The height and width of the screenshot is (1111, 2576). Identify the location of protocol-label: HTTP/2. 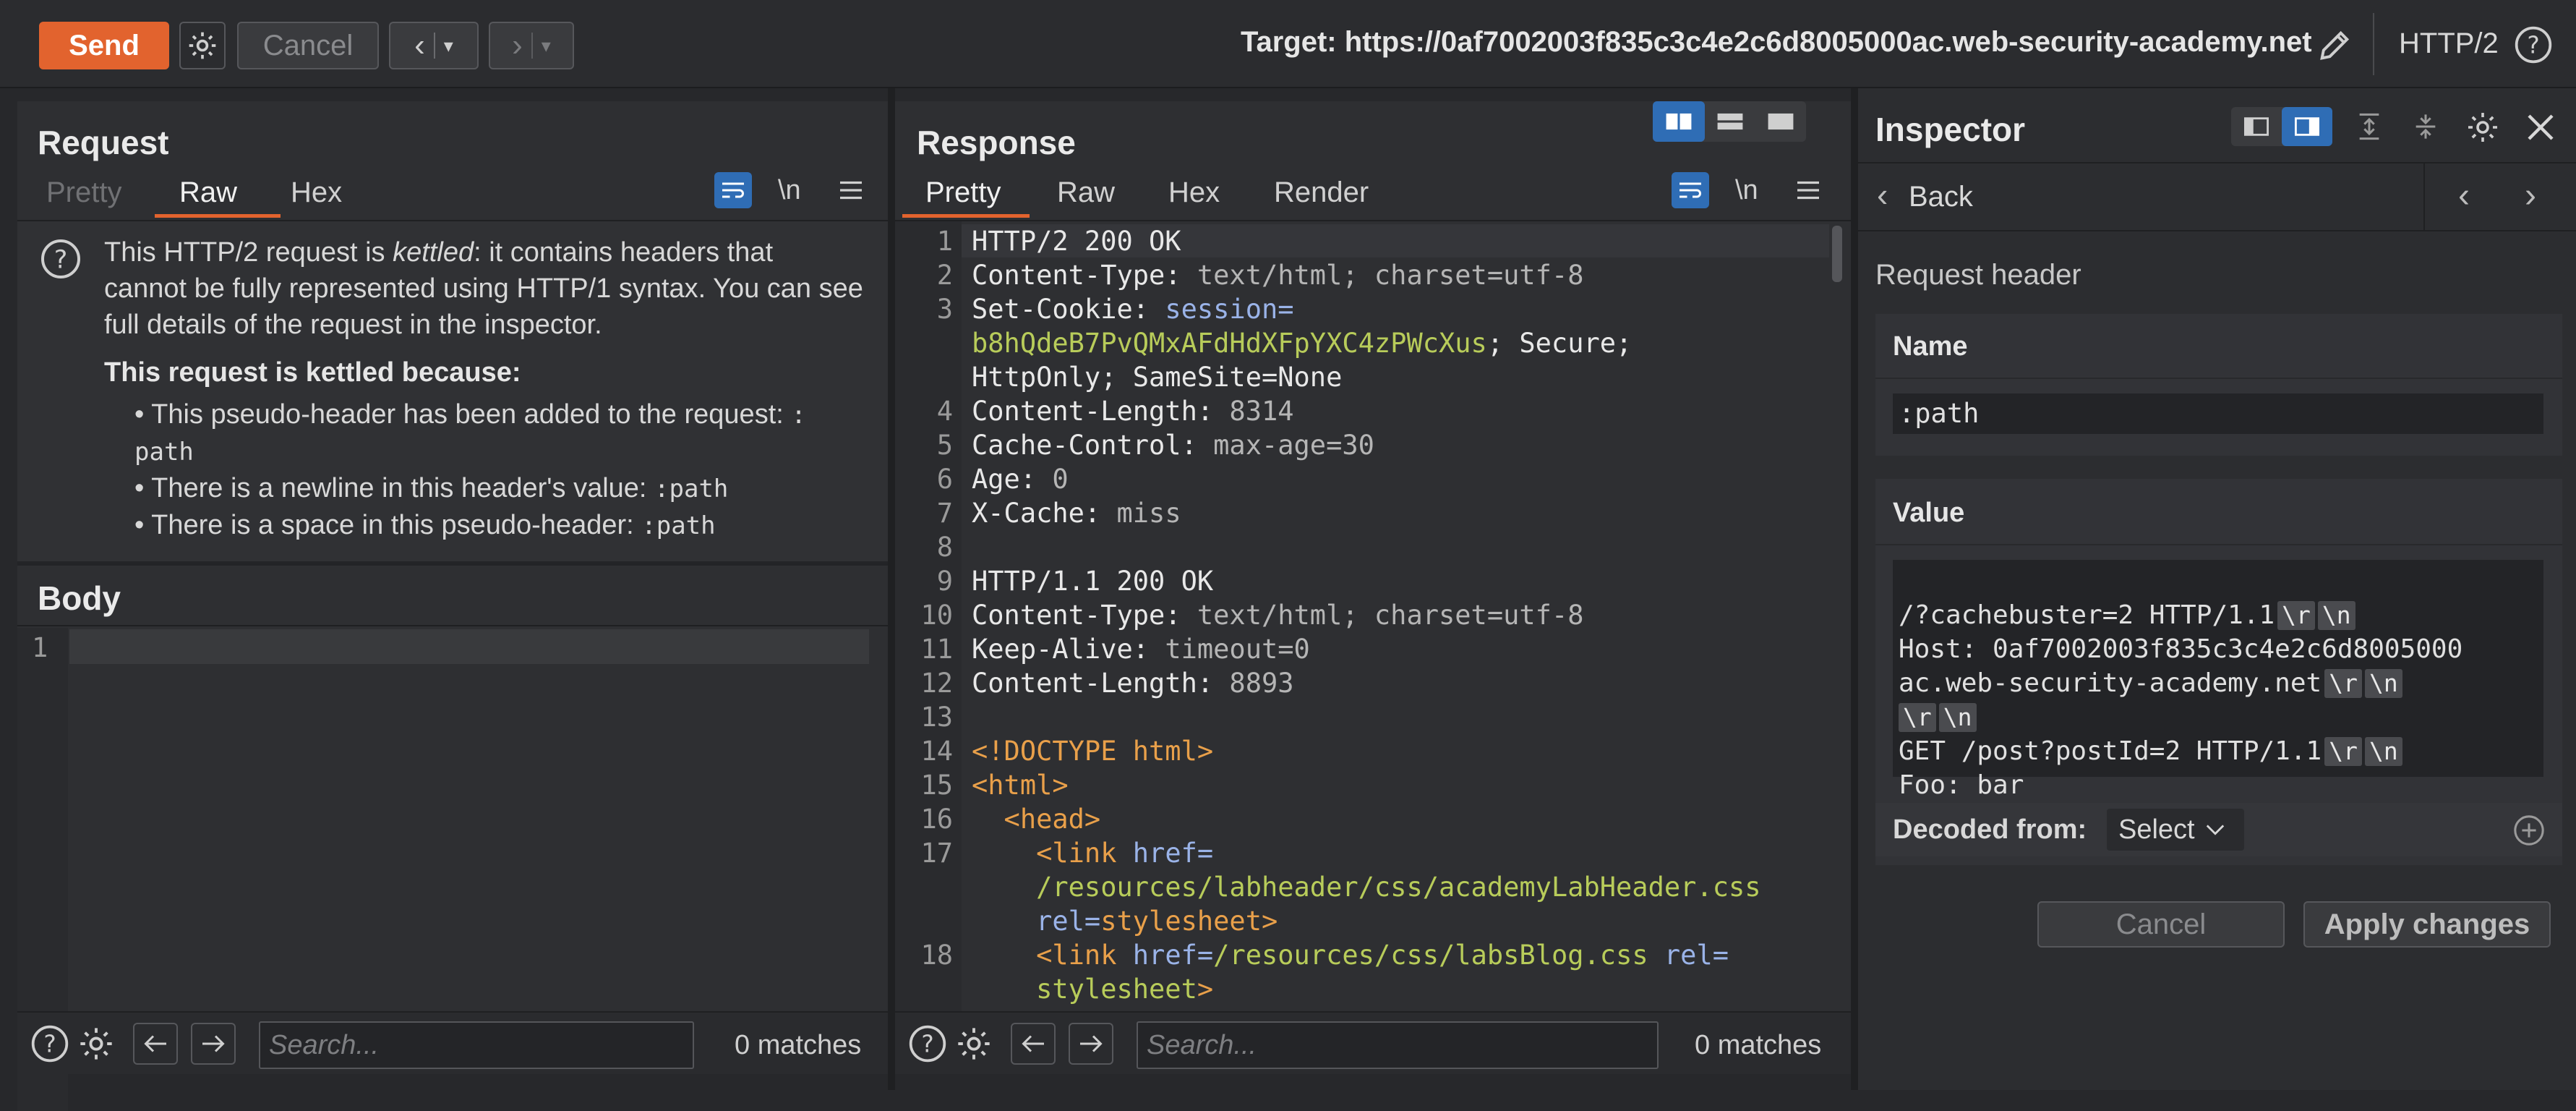
(2449, 43).